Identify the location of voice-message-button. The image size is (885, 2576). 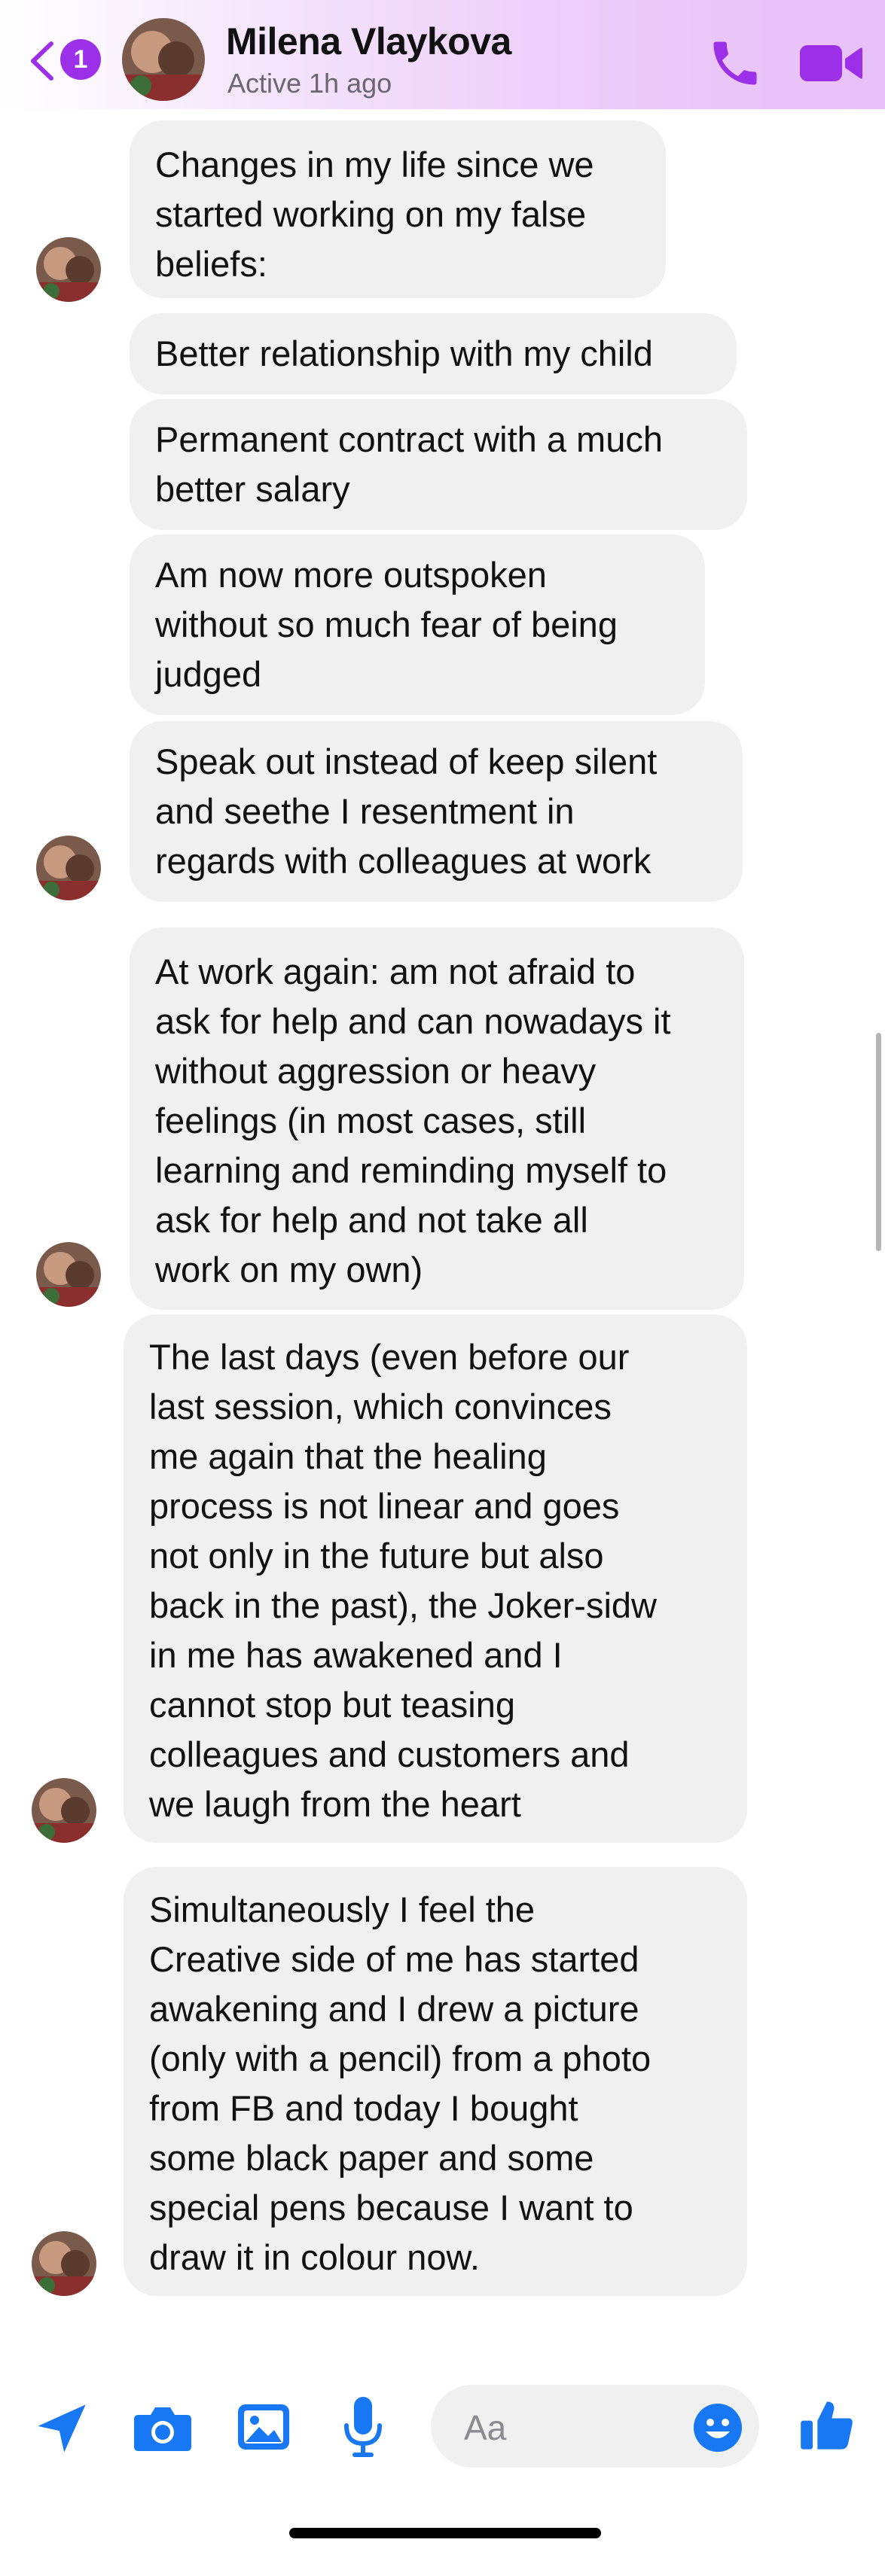
(363, 2427).